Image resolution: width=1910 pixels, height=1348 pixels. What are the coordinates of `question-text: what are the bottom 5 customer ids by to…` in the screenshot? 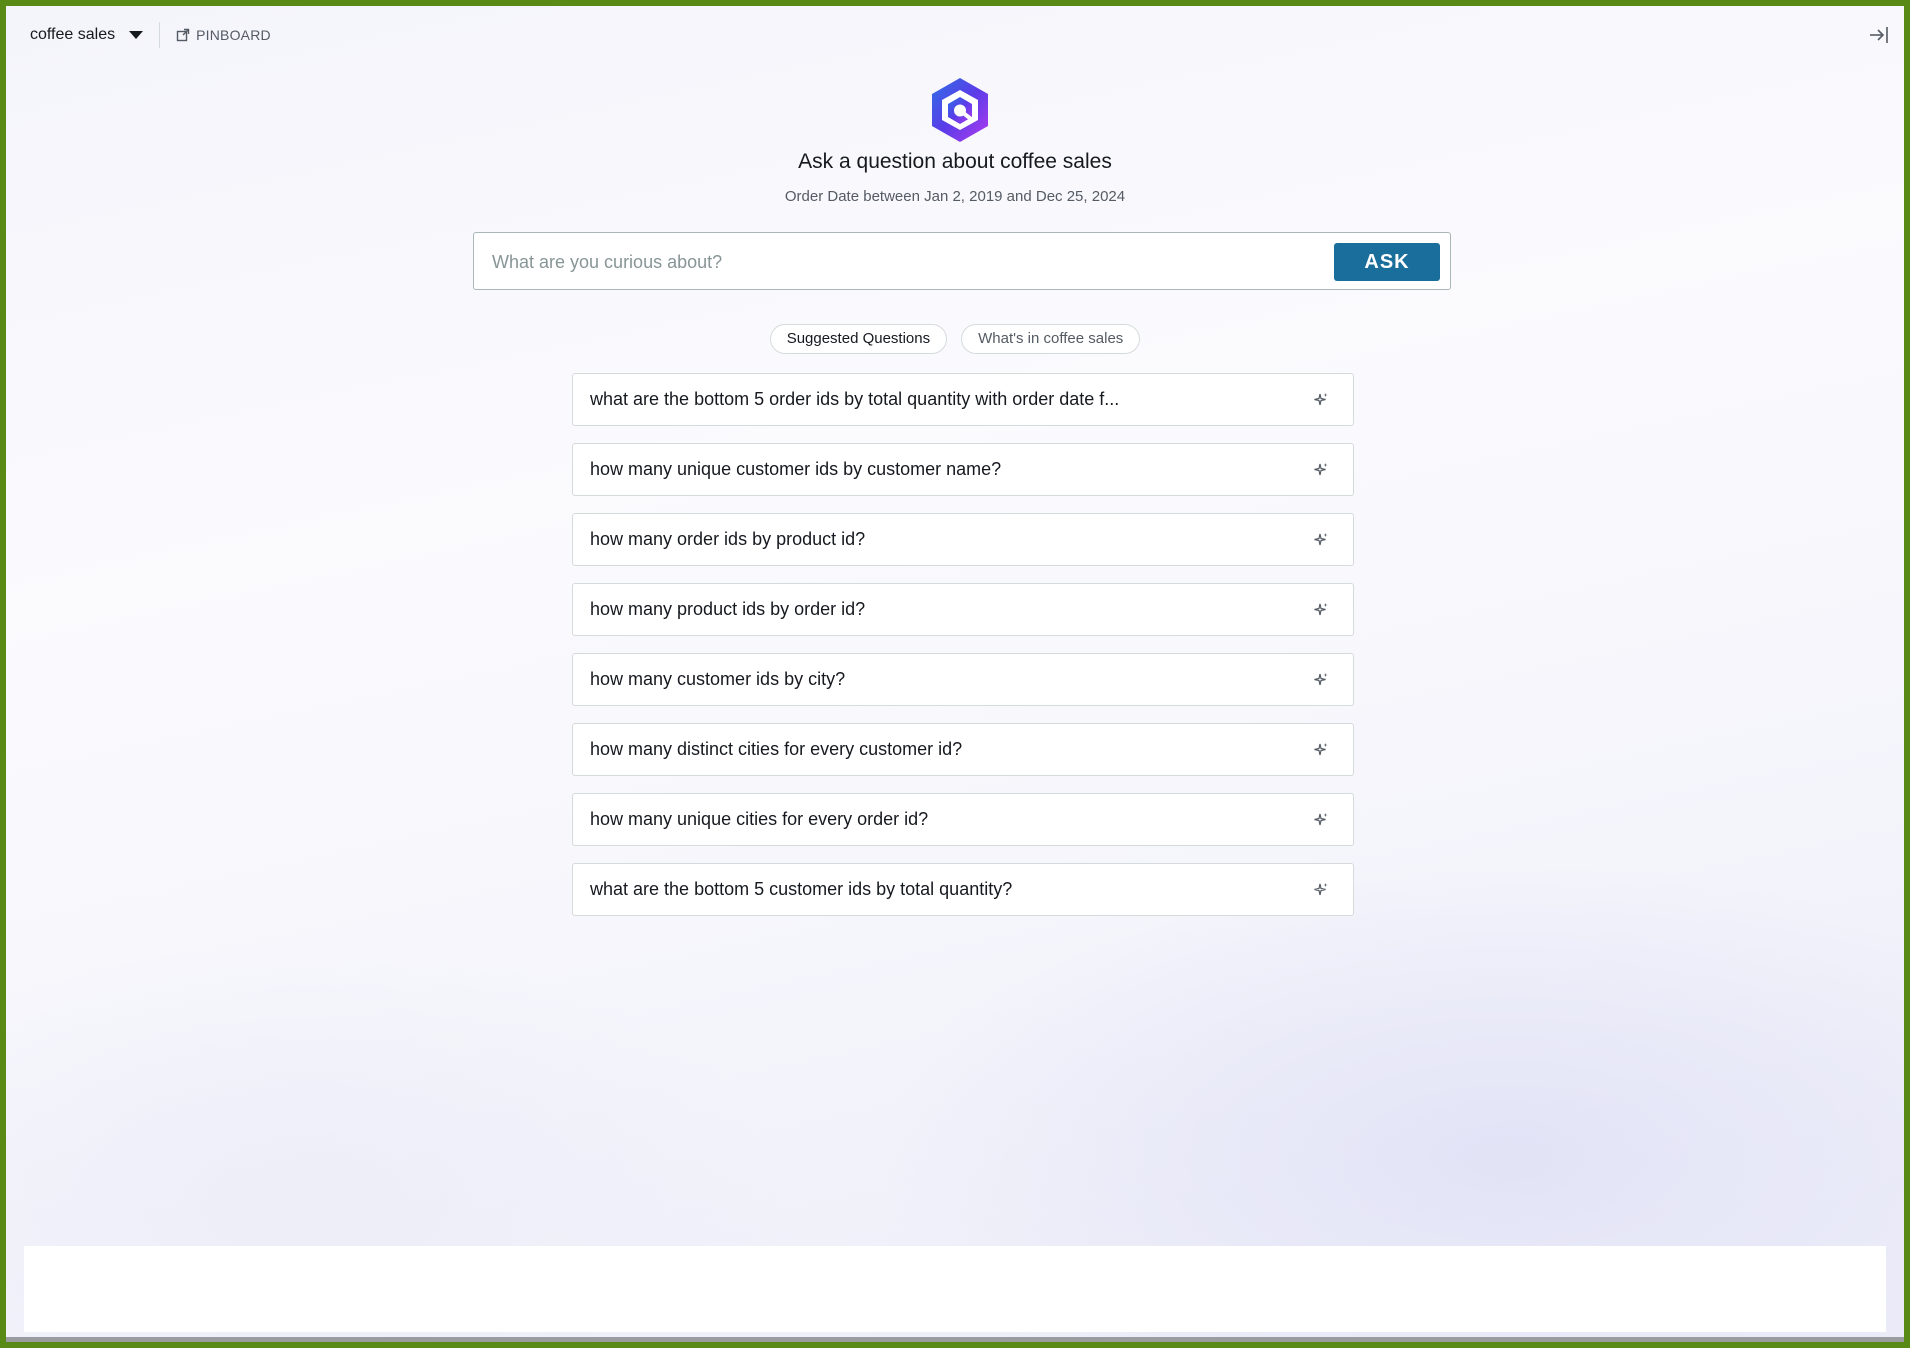 It's located at (801, 889).